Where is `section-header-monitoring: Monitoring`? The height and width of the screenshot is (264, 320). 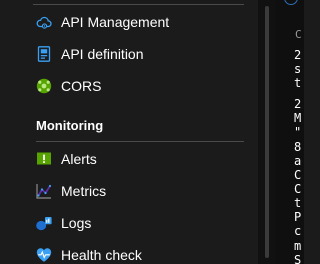
section-header-monitoring: Monitoring is located at coordinates (70, 125).